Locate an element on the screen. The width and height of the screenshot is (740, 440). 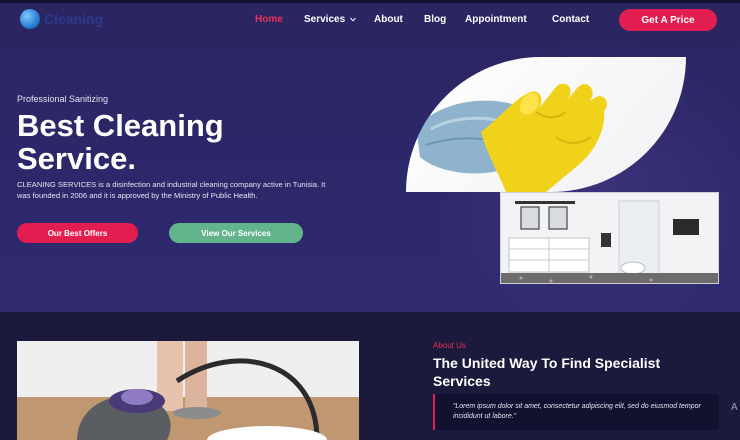
vacuum-cleaning-image is located at coordinates (188, 390).